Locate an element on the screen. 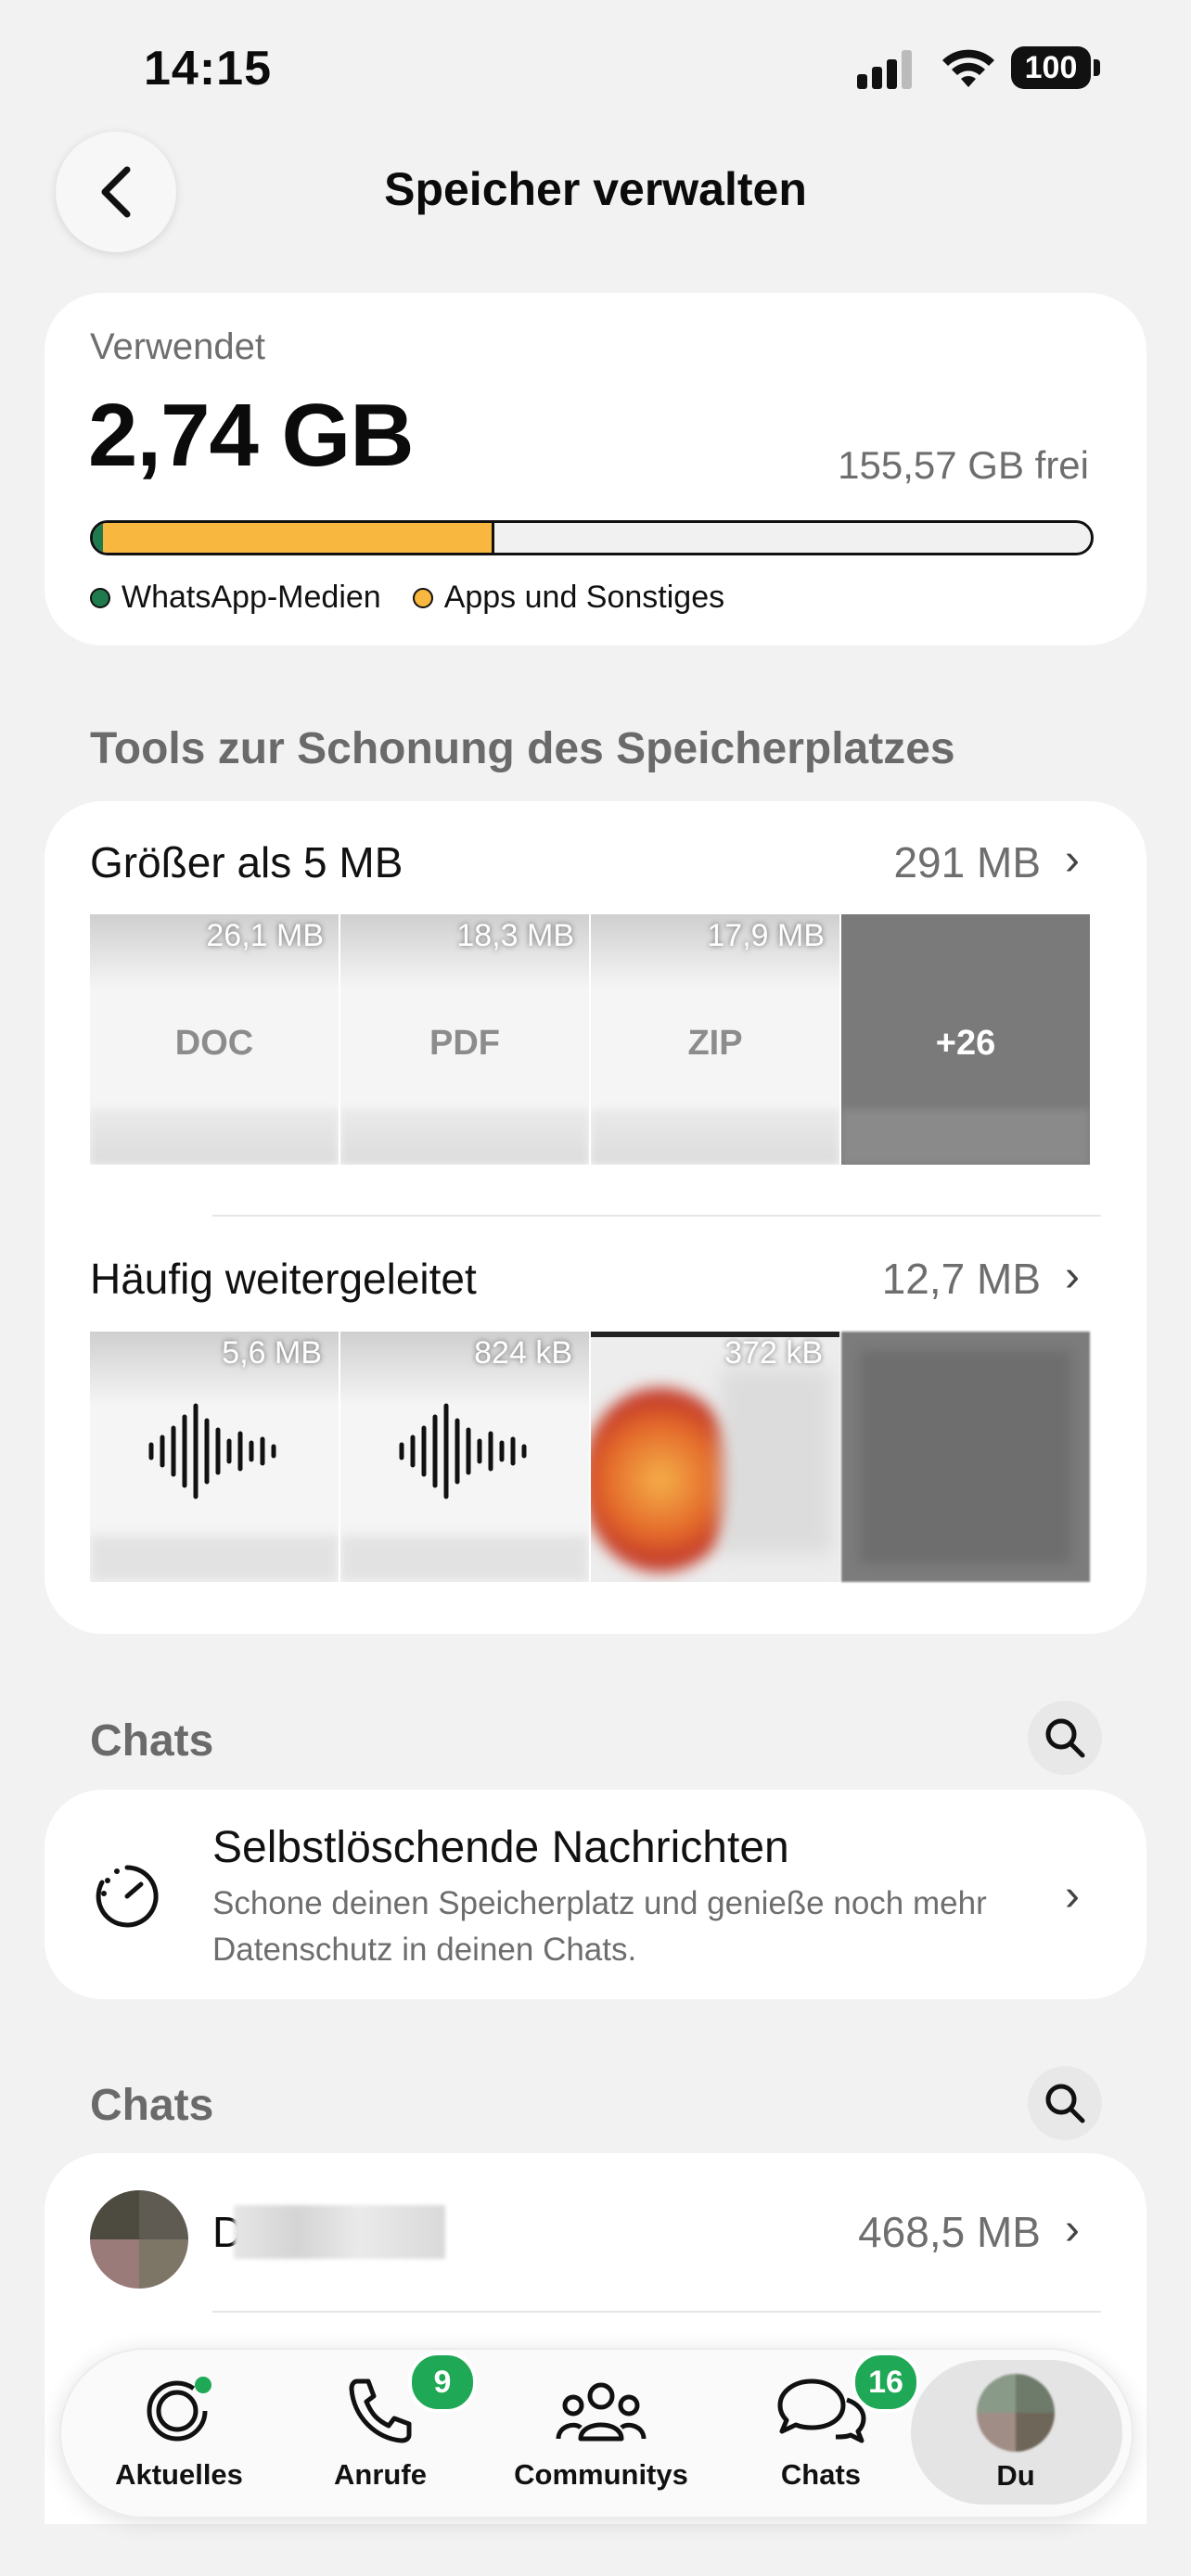 This screenshot has height=2576, width=1191. file-tile-doc: 26,1 MB DOC is located at coordinates (215, 1039).